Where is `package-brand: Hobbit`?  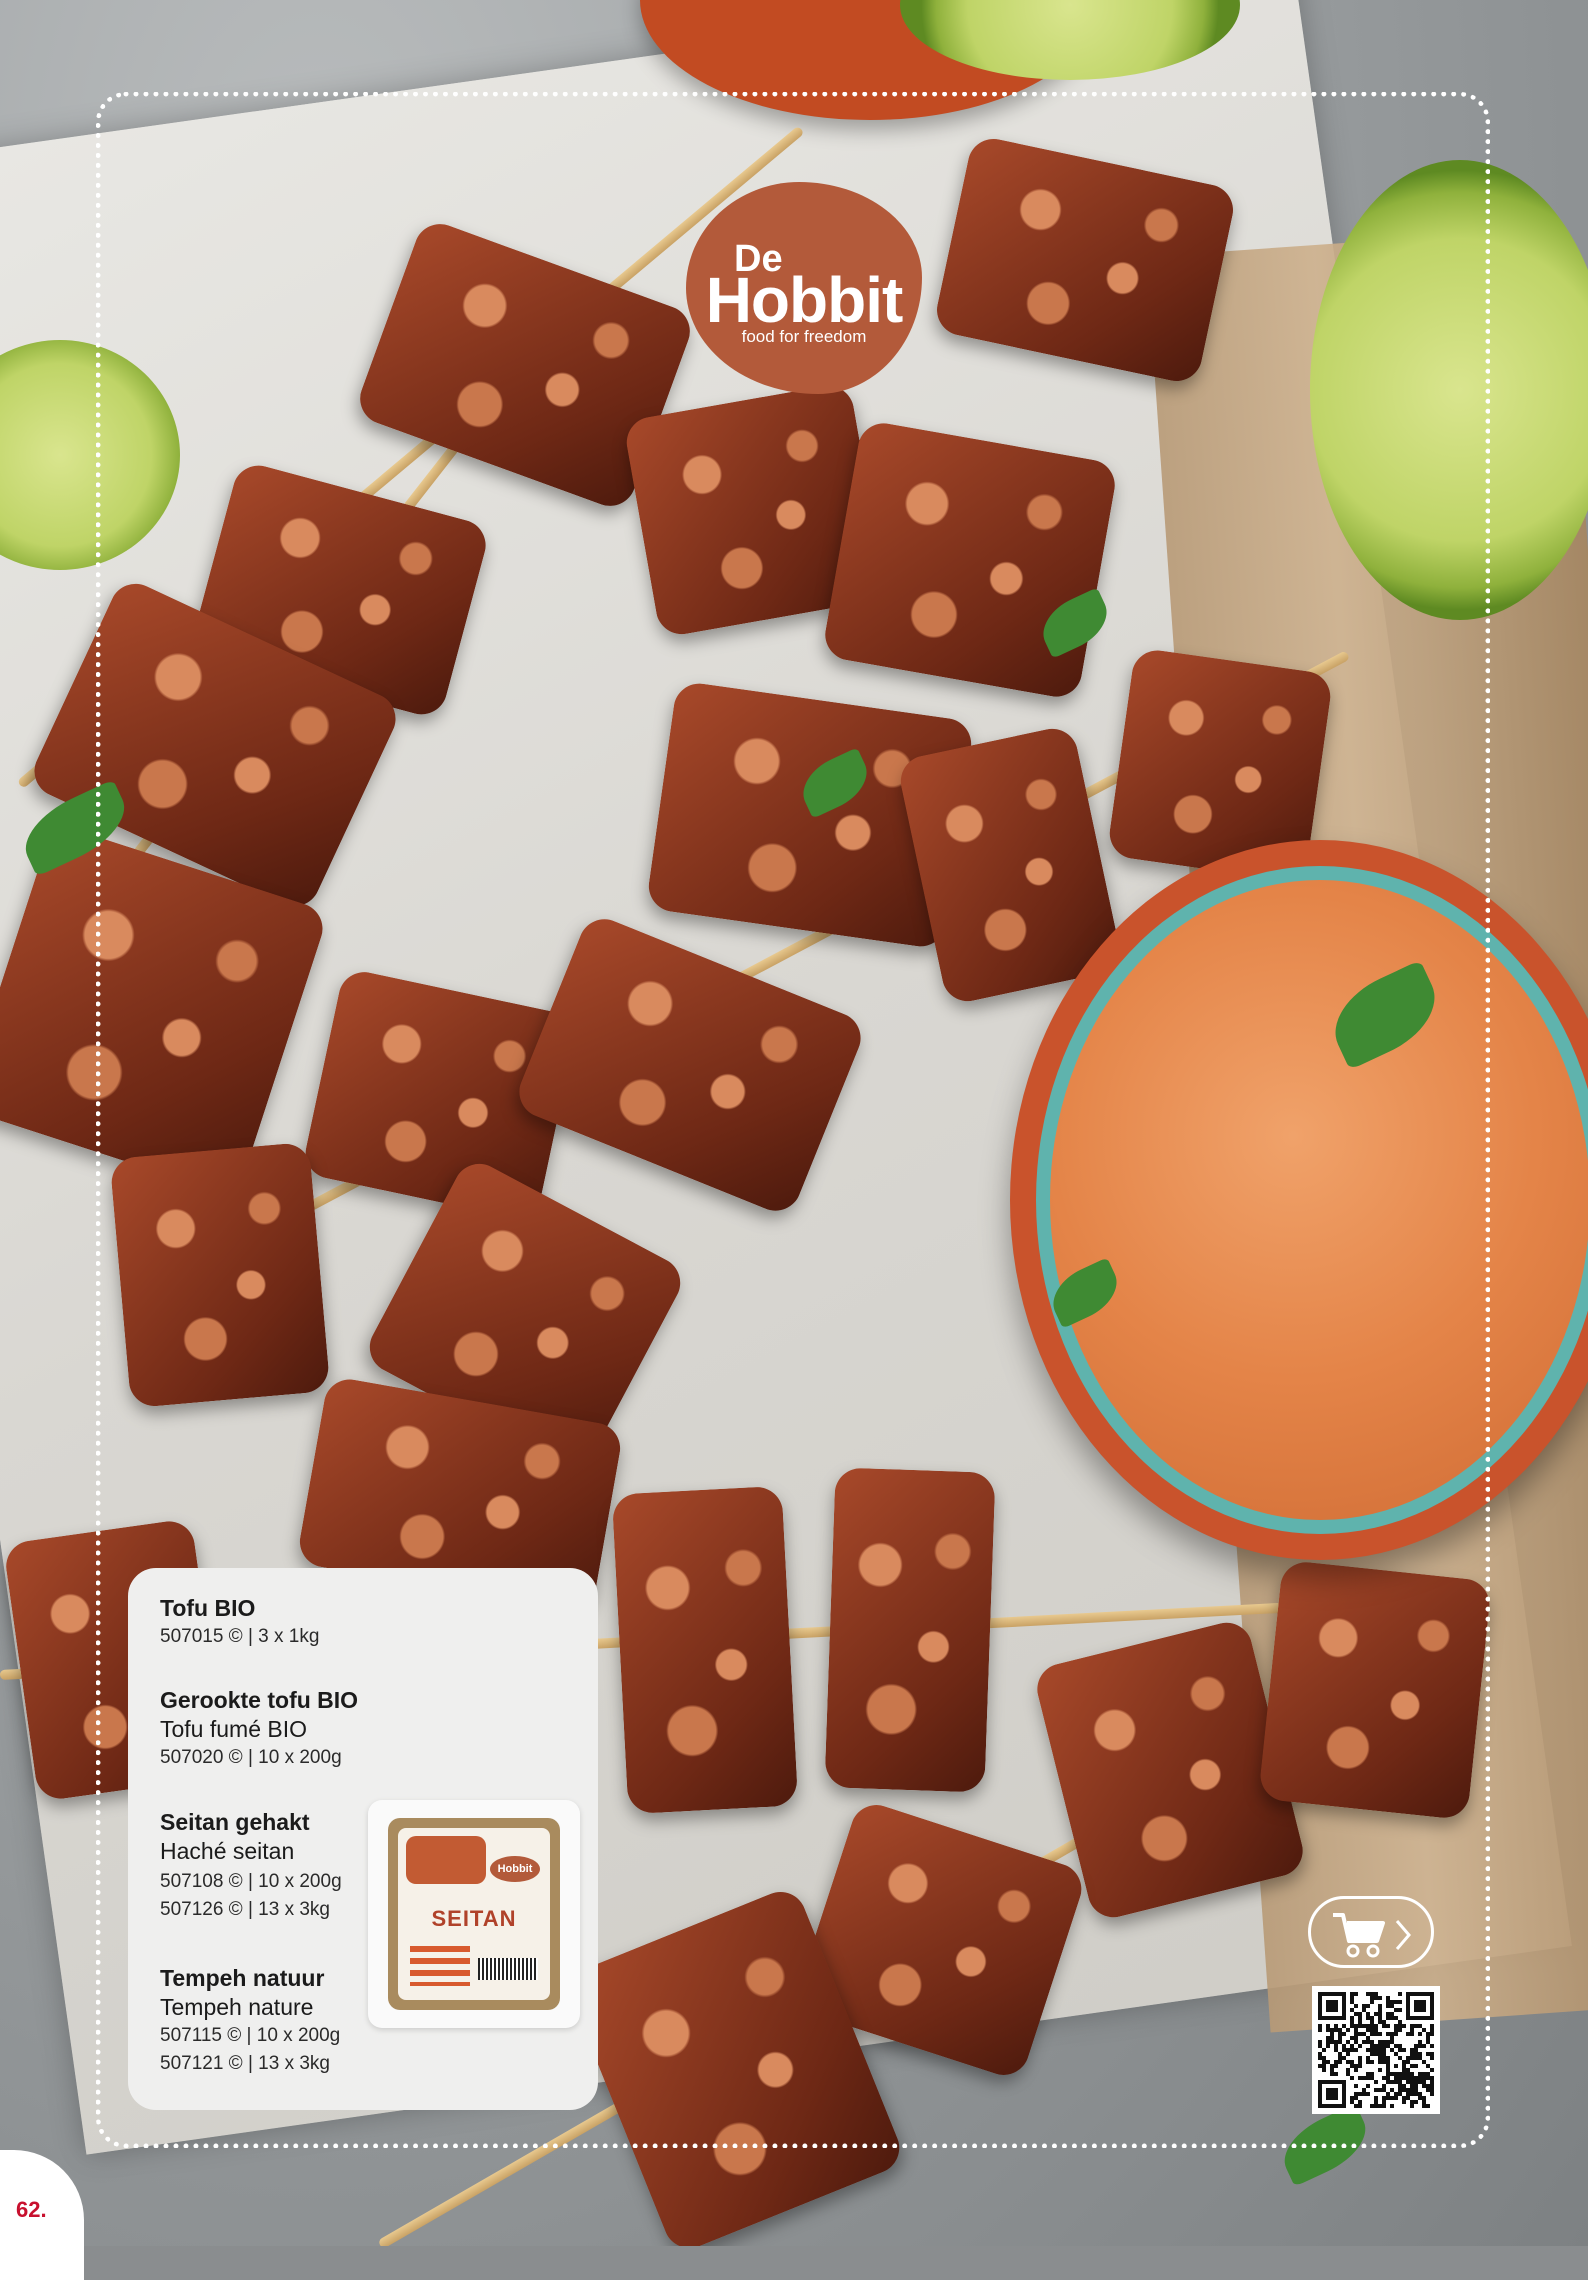
package-brand: Hobbit is located at coordinates (515, 1869).